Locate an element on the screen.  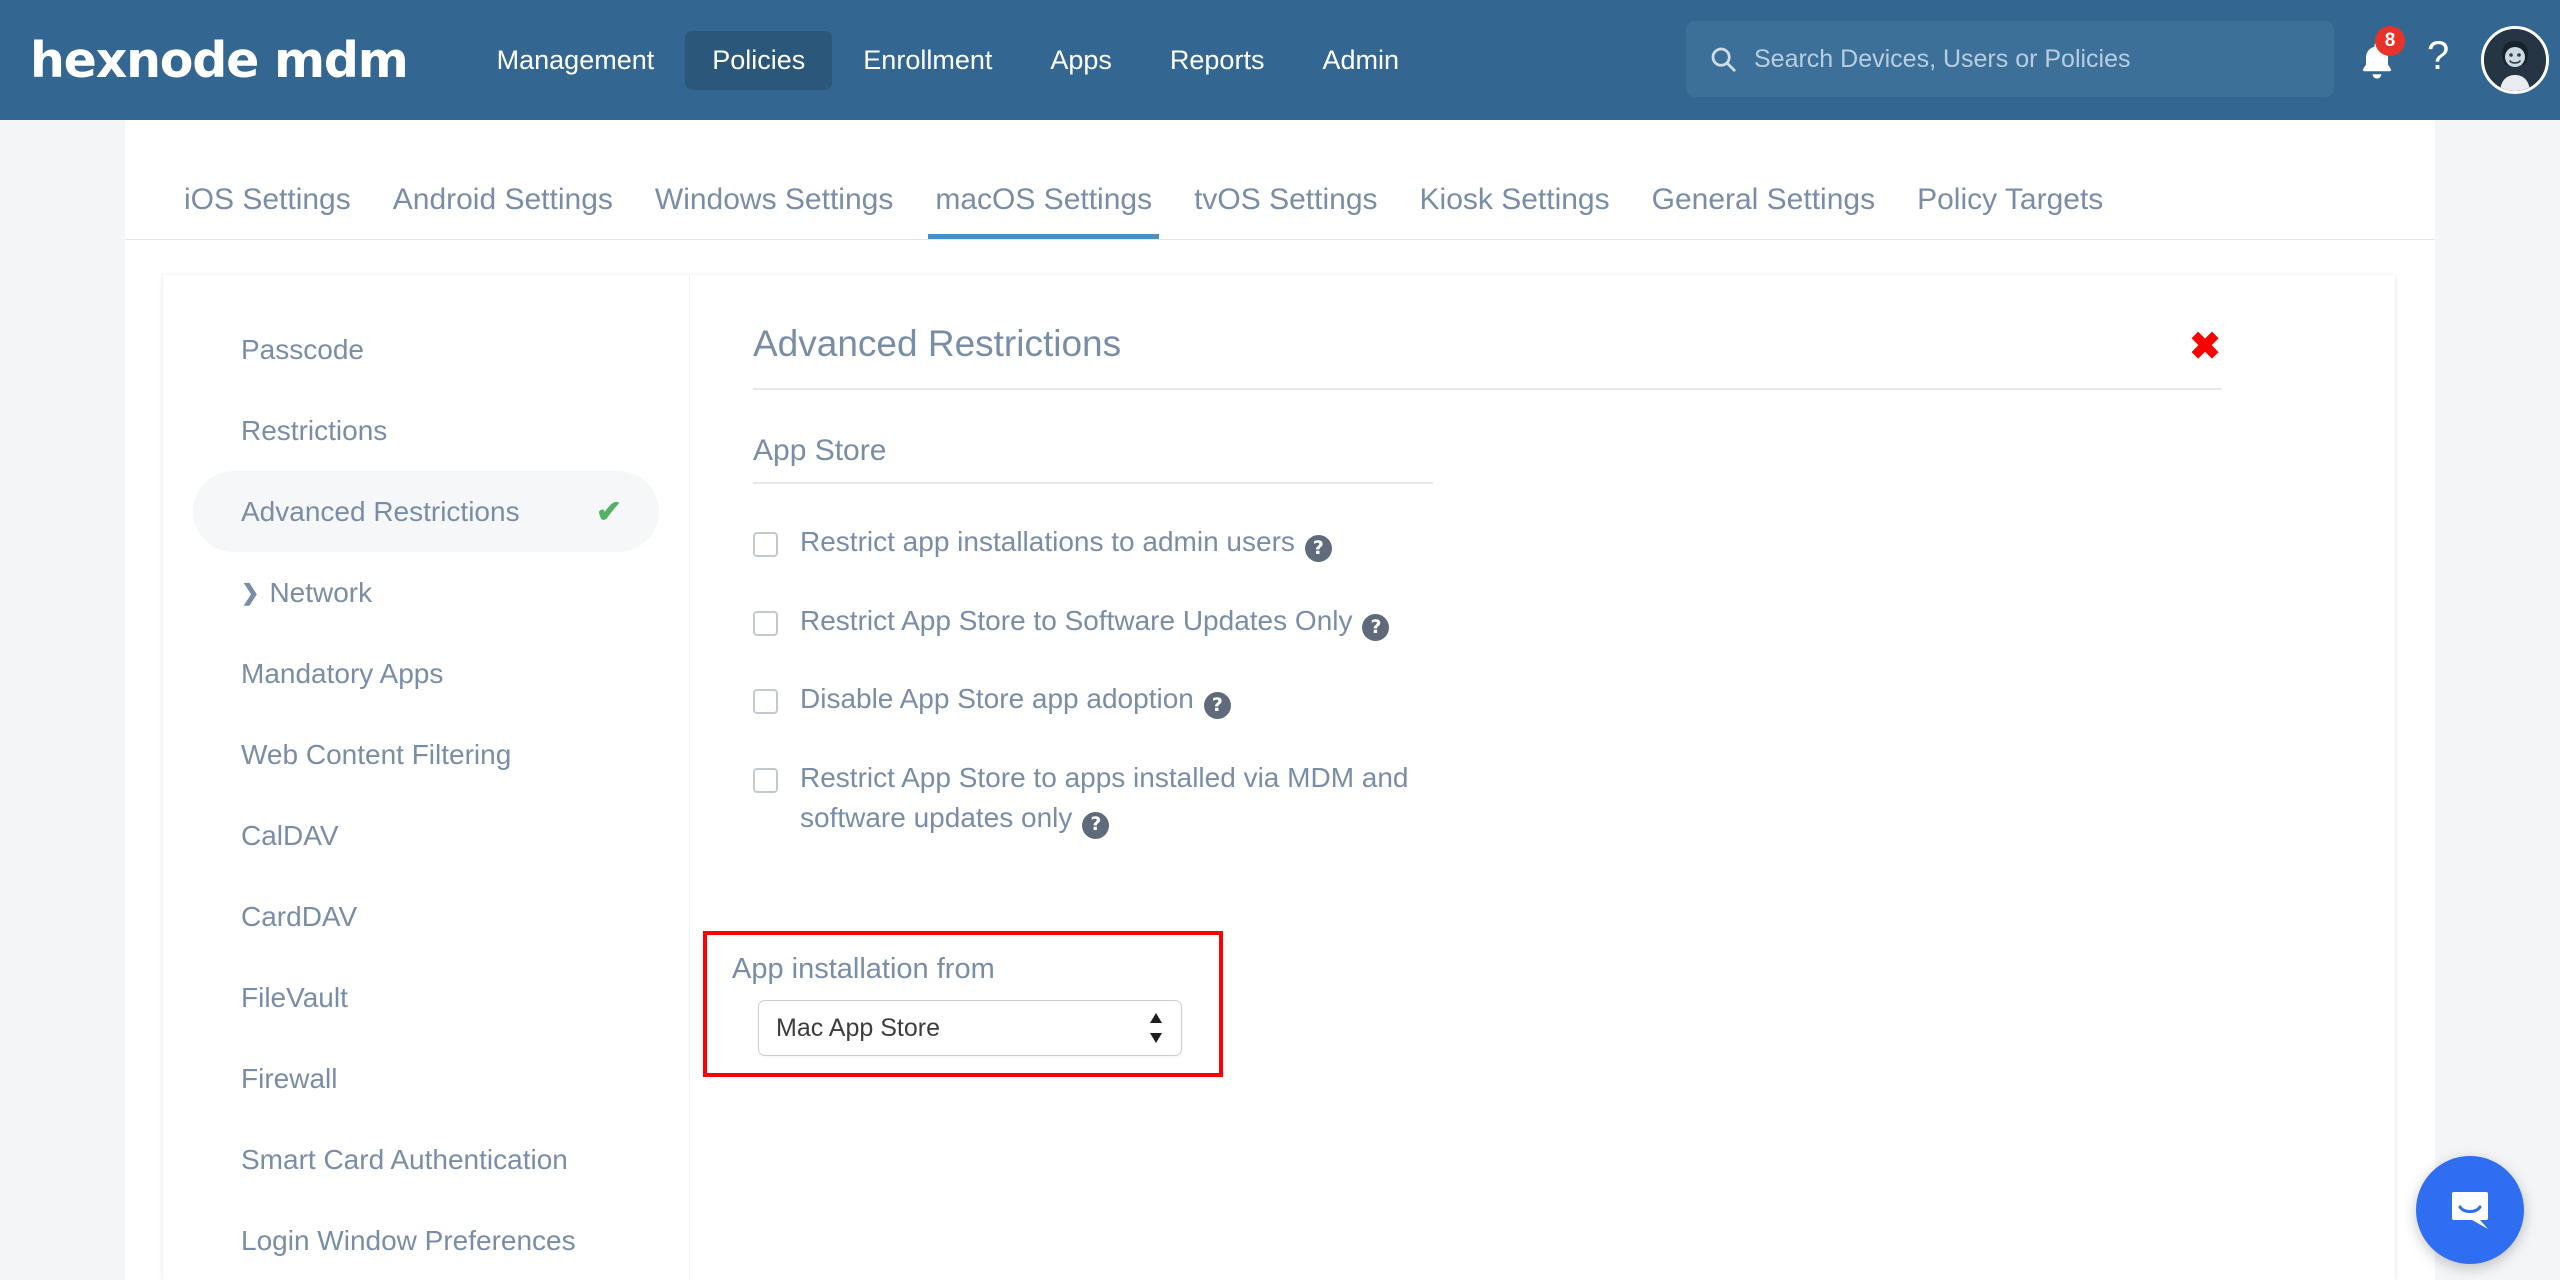
checkmark-icon: ✔ is located at coordinates (609, 511).